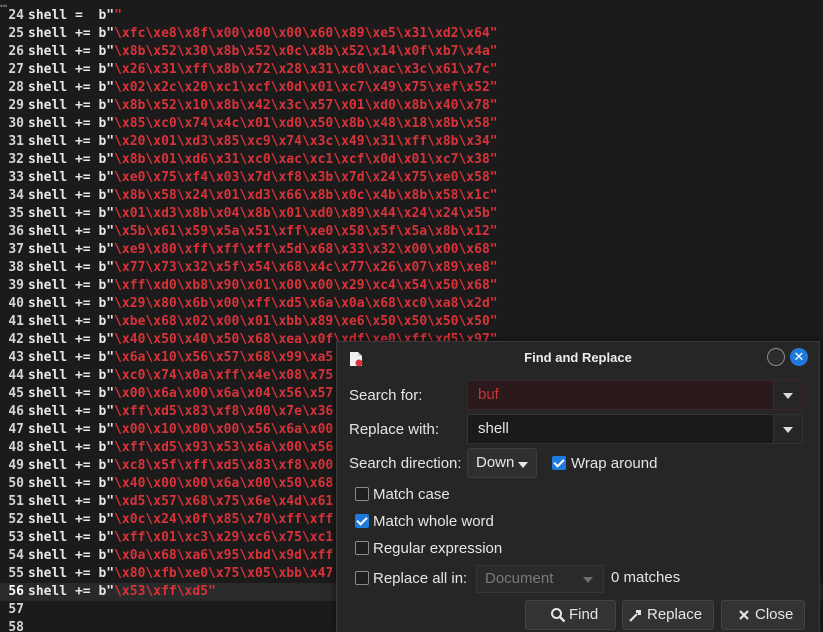 Image resolution: width=823 pixels, height=632 pixels. Describe the element at coordinates (787, 395) in the screenshot. I see `search-history-dropdown` at that location.